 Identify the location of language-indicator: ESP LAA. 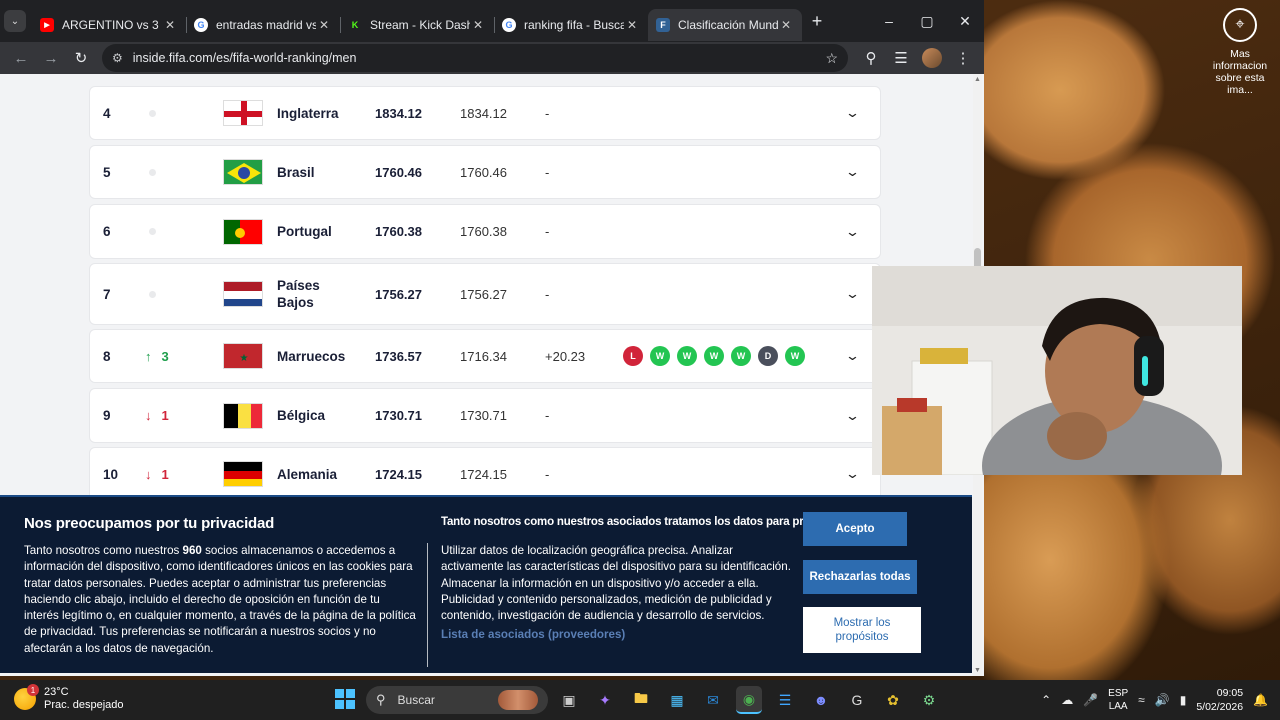
(1118, 700).